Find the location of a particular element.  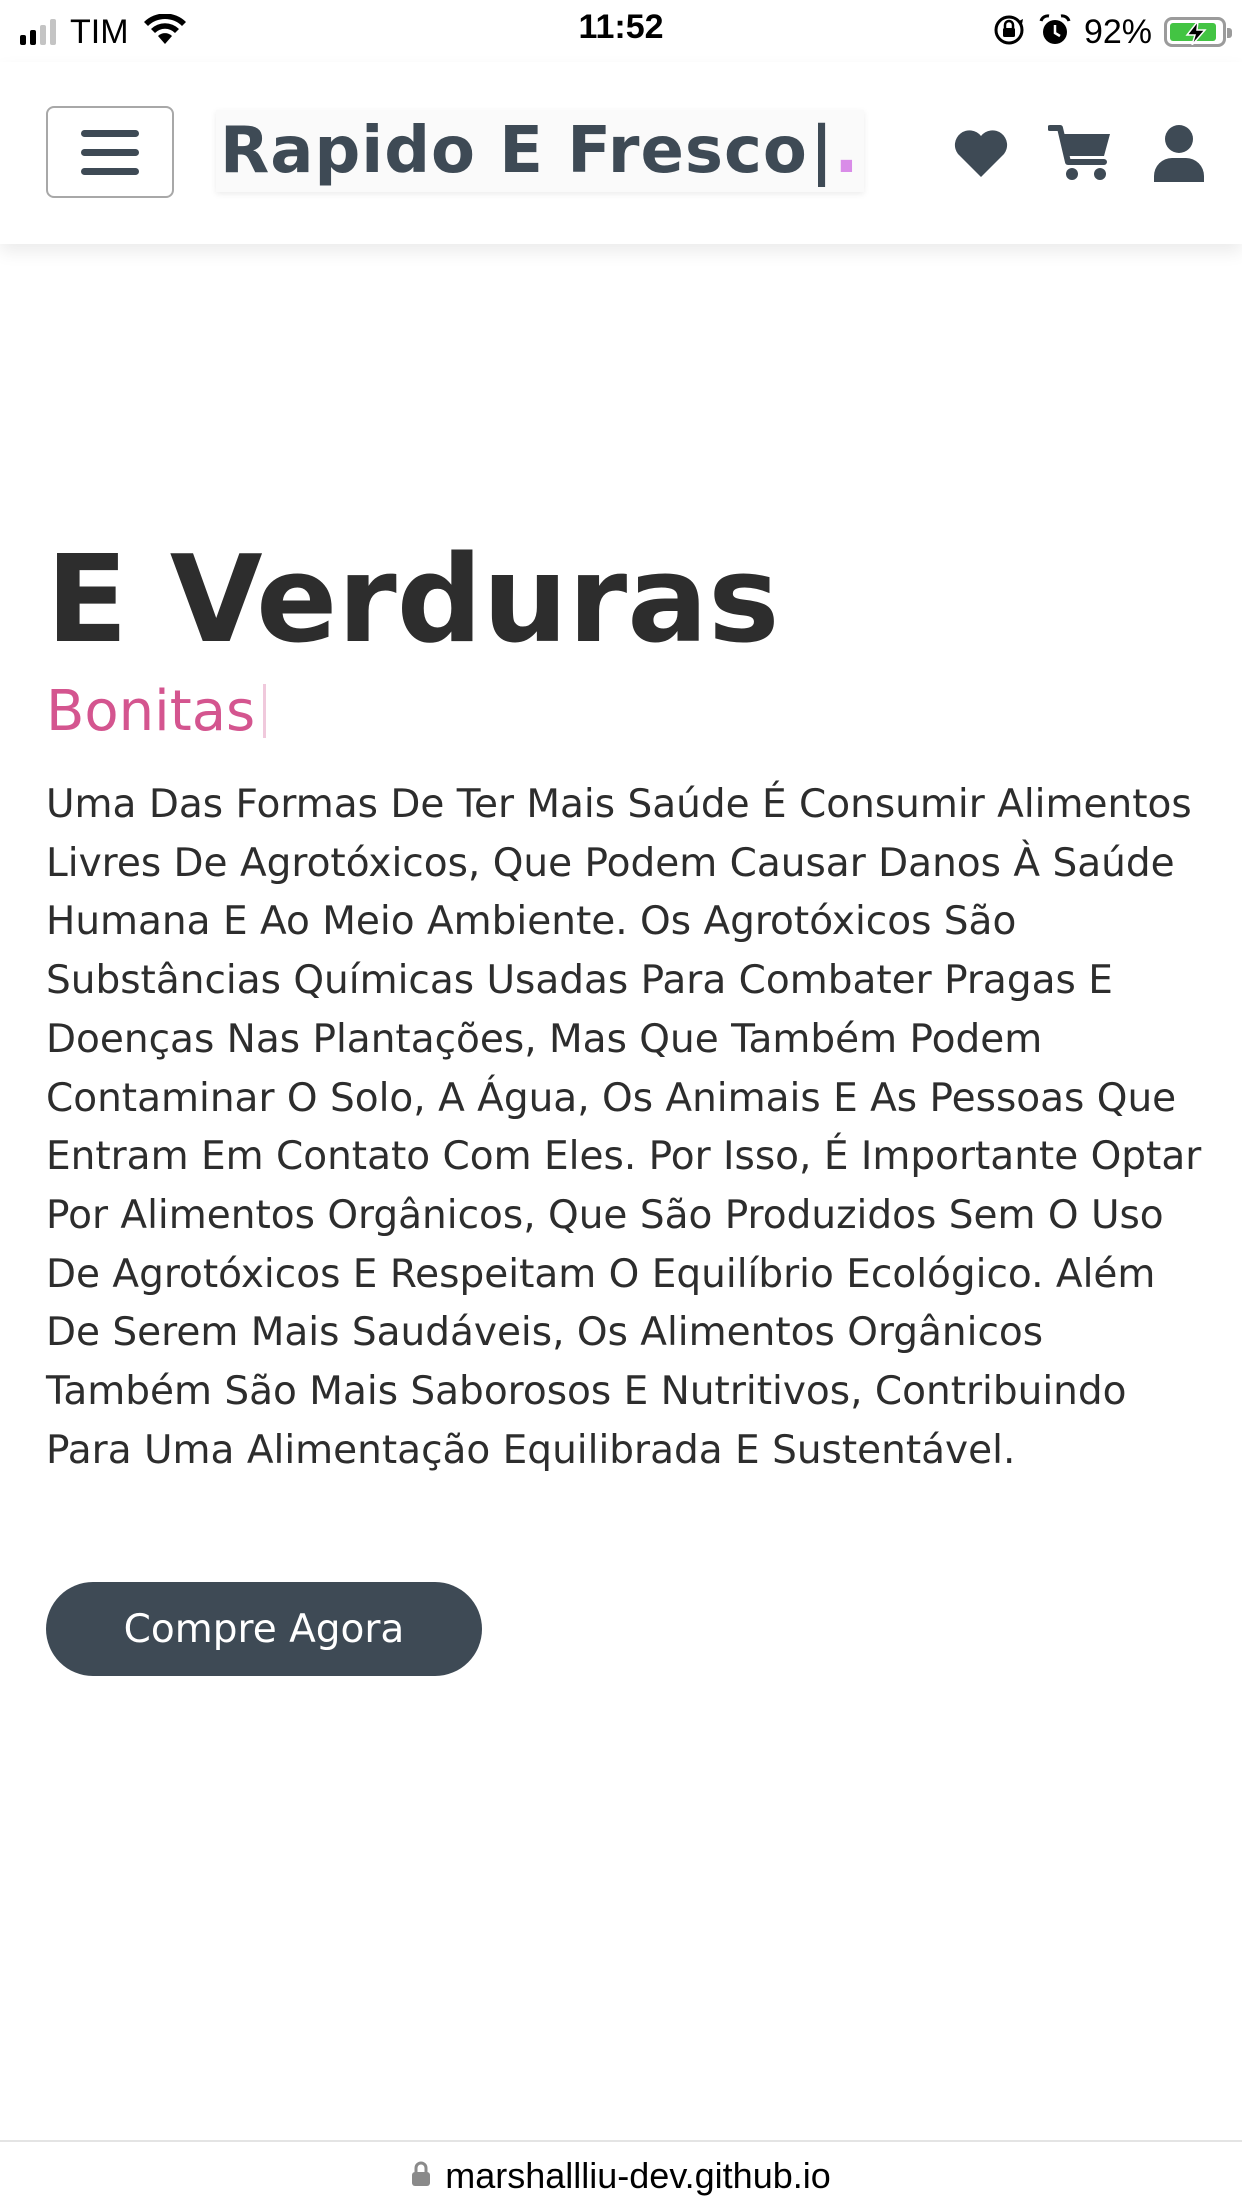

buy-now-button: Compre Agora is located at coordinates (264, 1629).